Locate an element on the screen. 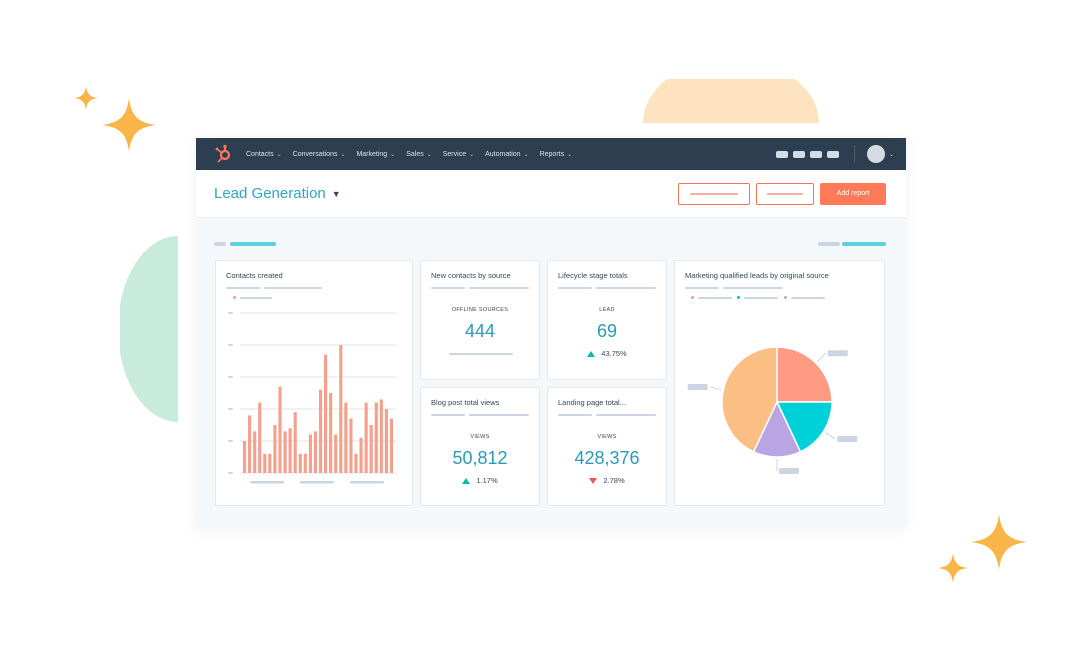 This screenshot has height=670, width=1070. nav-contacts: Contacts ⌄ is located at coordinates (264, 154).